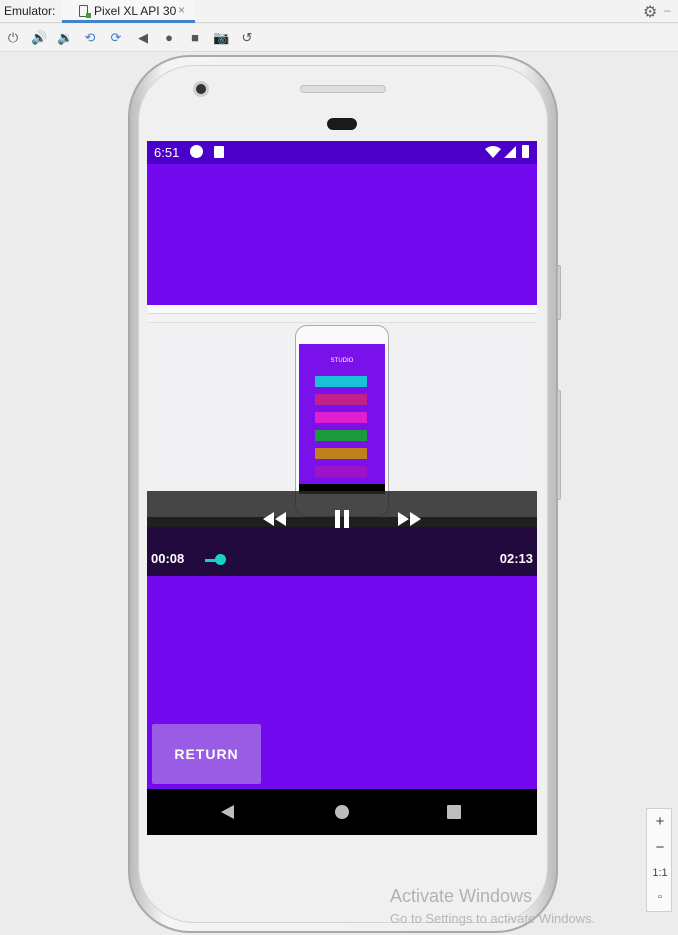 The width and height of the screenshot is (678, 935). What do you see at coordinates (339, 11) in the screenshot?
I see `emulator-titlebar: Emulator: Pixel XL API 30 × ⚙ –` at bounding box center [339, 11].